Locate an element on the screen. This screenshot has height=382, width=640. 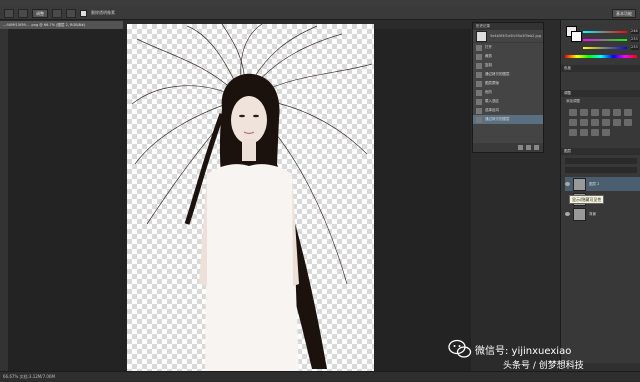
toolbar is located at coordinates (4, 200).